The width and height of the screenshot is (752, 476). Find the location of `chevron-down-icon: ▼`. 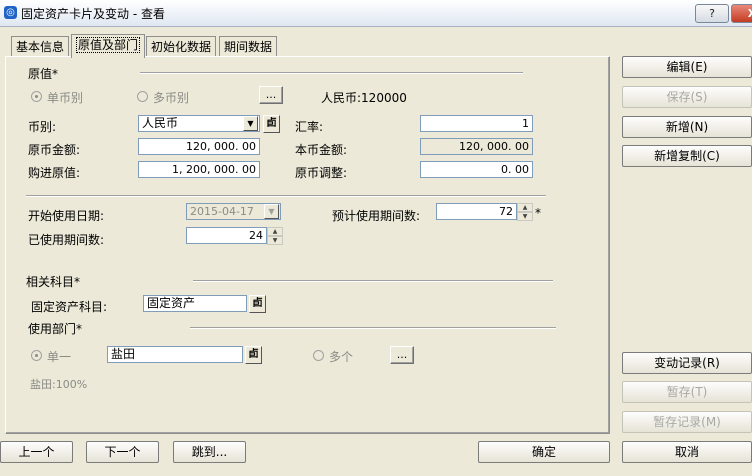

chevron-down-icon: ▼ is located at coordinates (250, 123).